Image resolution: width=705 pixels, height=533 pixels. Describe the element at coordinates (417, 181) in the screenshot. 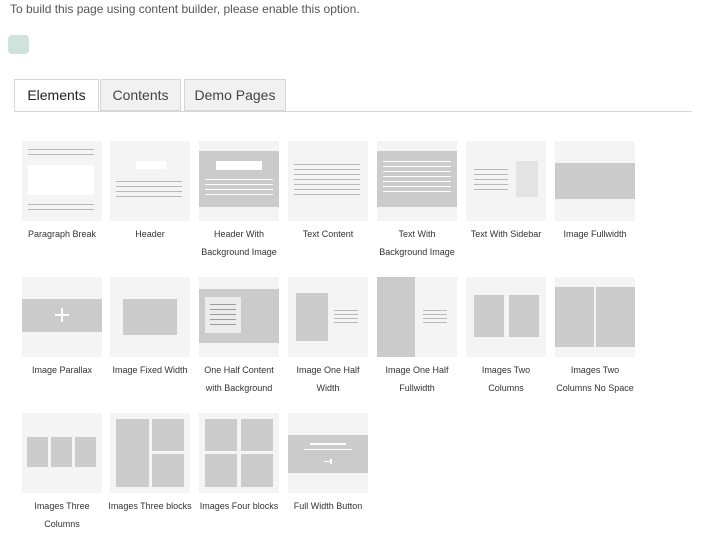

I see `element-tile-text-with-background-image` at that location.